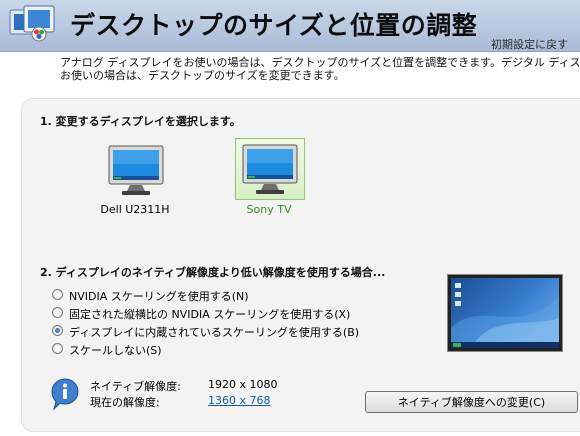 The width and height of the screenshot is (580, 436). I want to click on display-tile-dell, so click(136, 170).